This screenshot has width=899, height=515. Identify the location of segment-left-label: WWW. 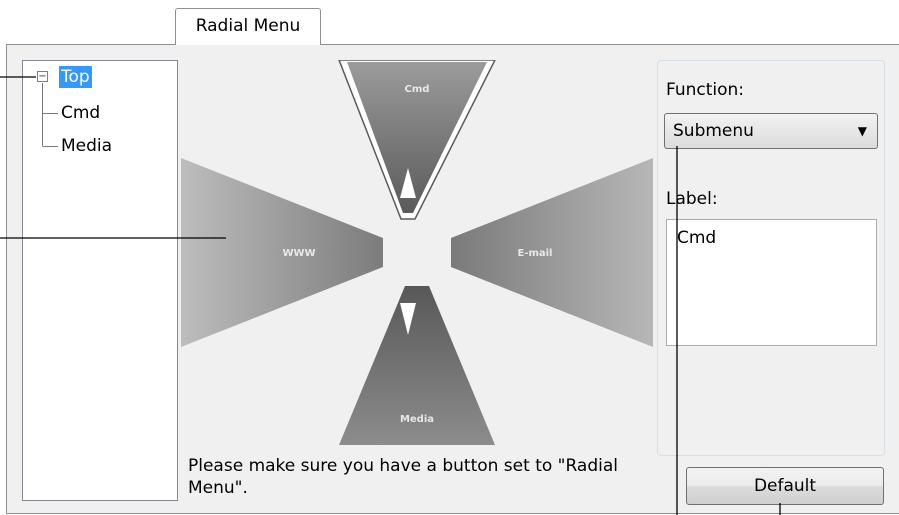
(298, 253).